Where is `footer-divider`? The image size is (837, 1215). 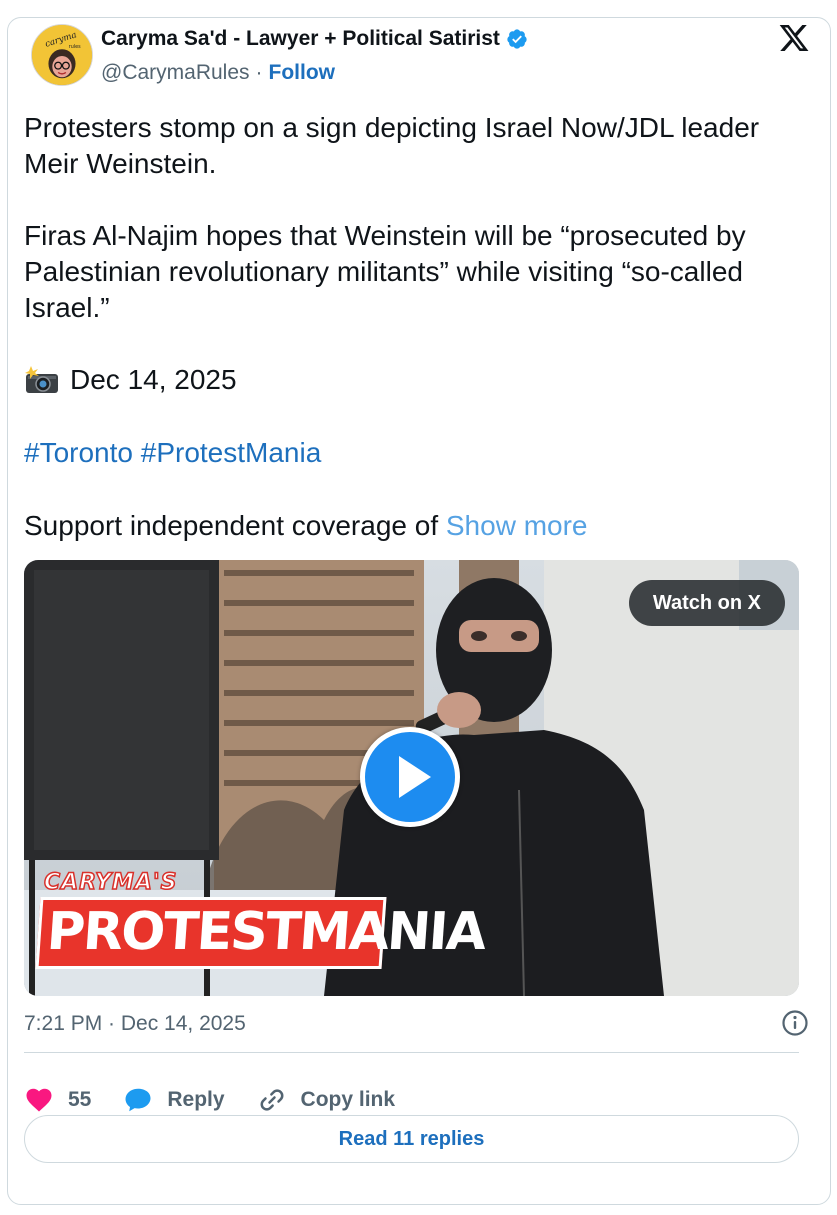 footer-divider is located at coordinates (411, 1052).